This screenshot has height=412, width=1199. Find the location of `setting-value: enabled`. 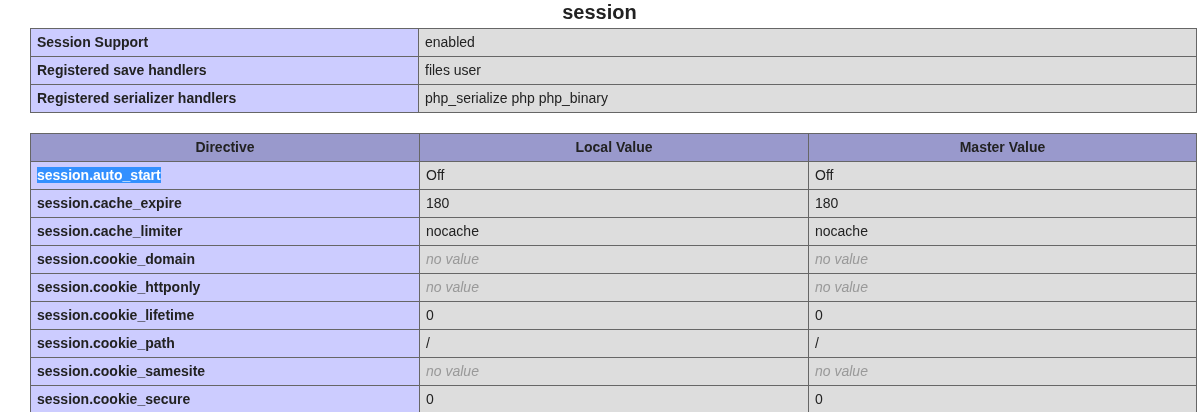

setting-value: enabled is located at coordinates (807, 42).